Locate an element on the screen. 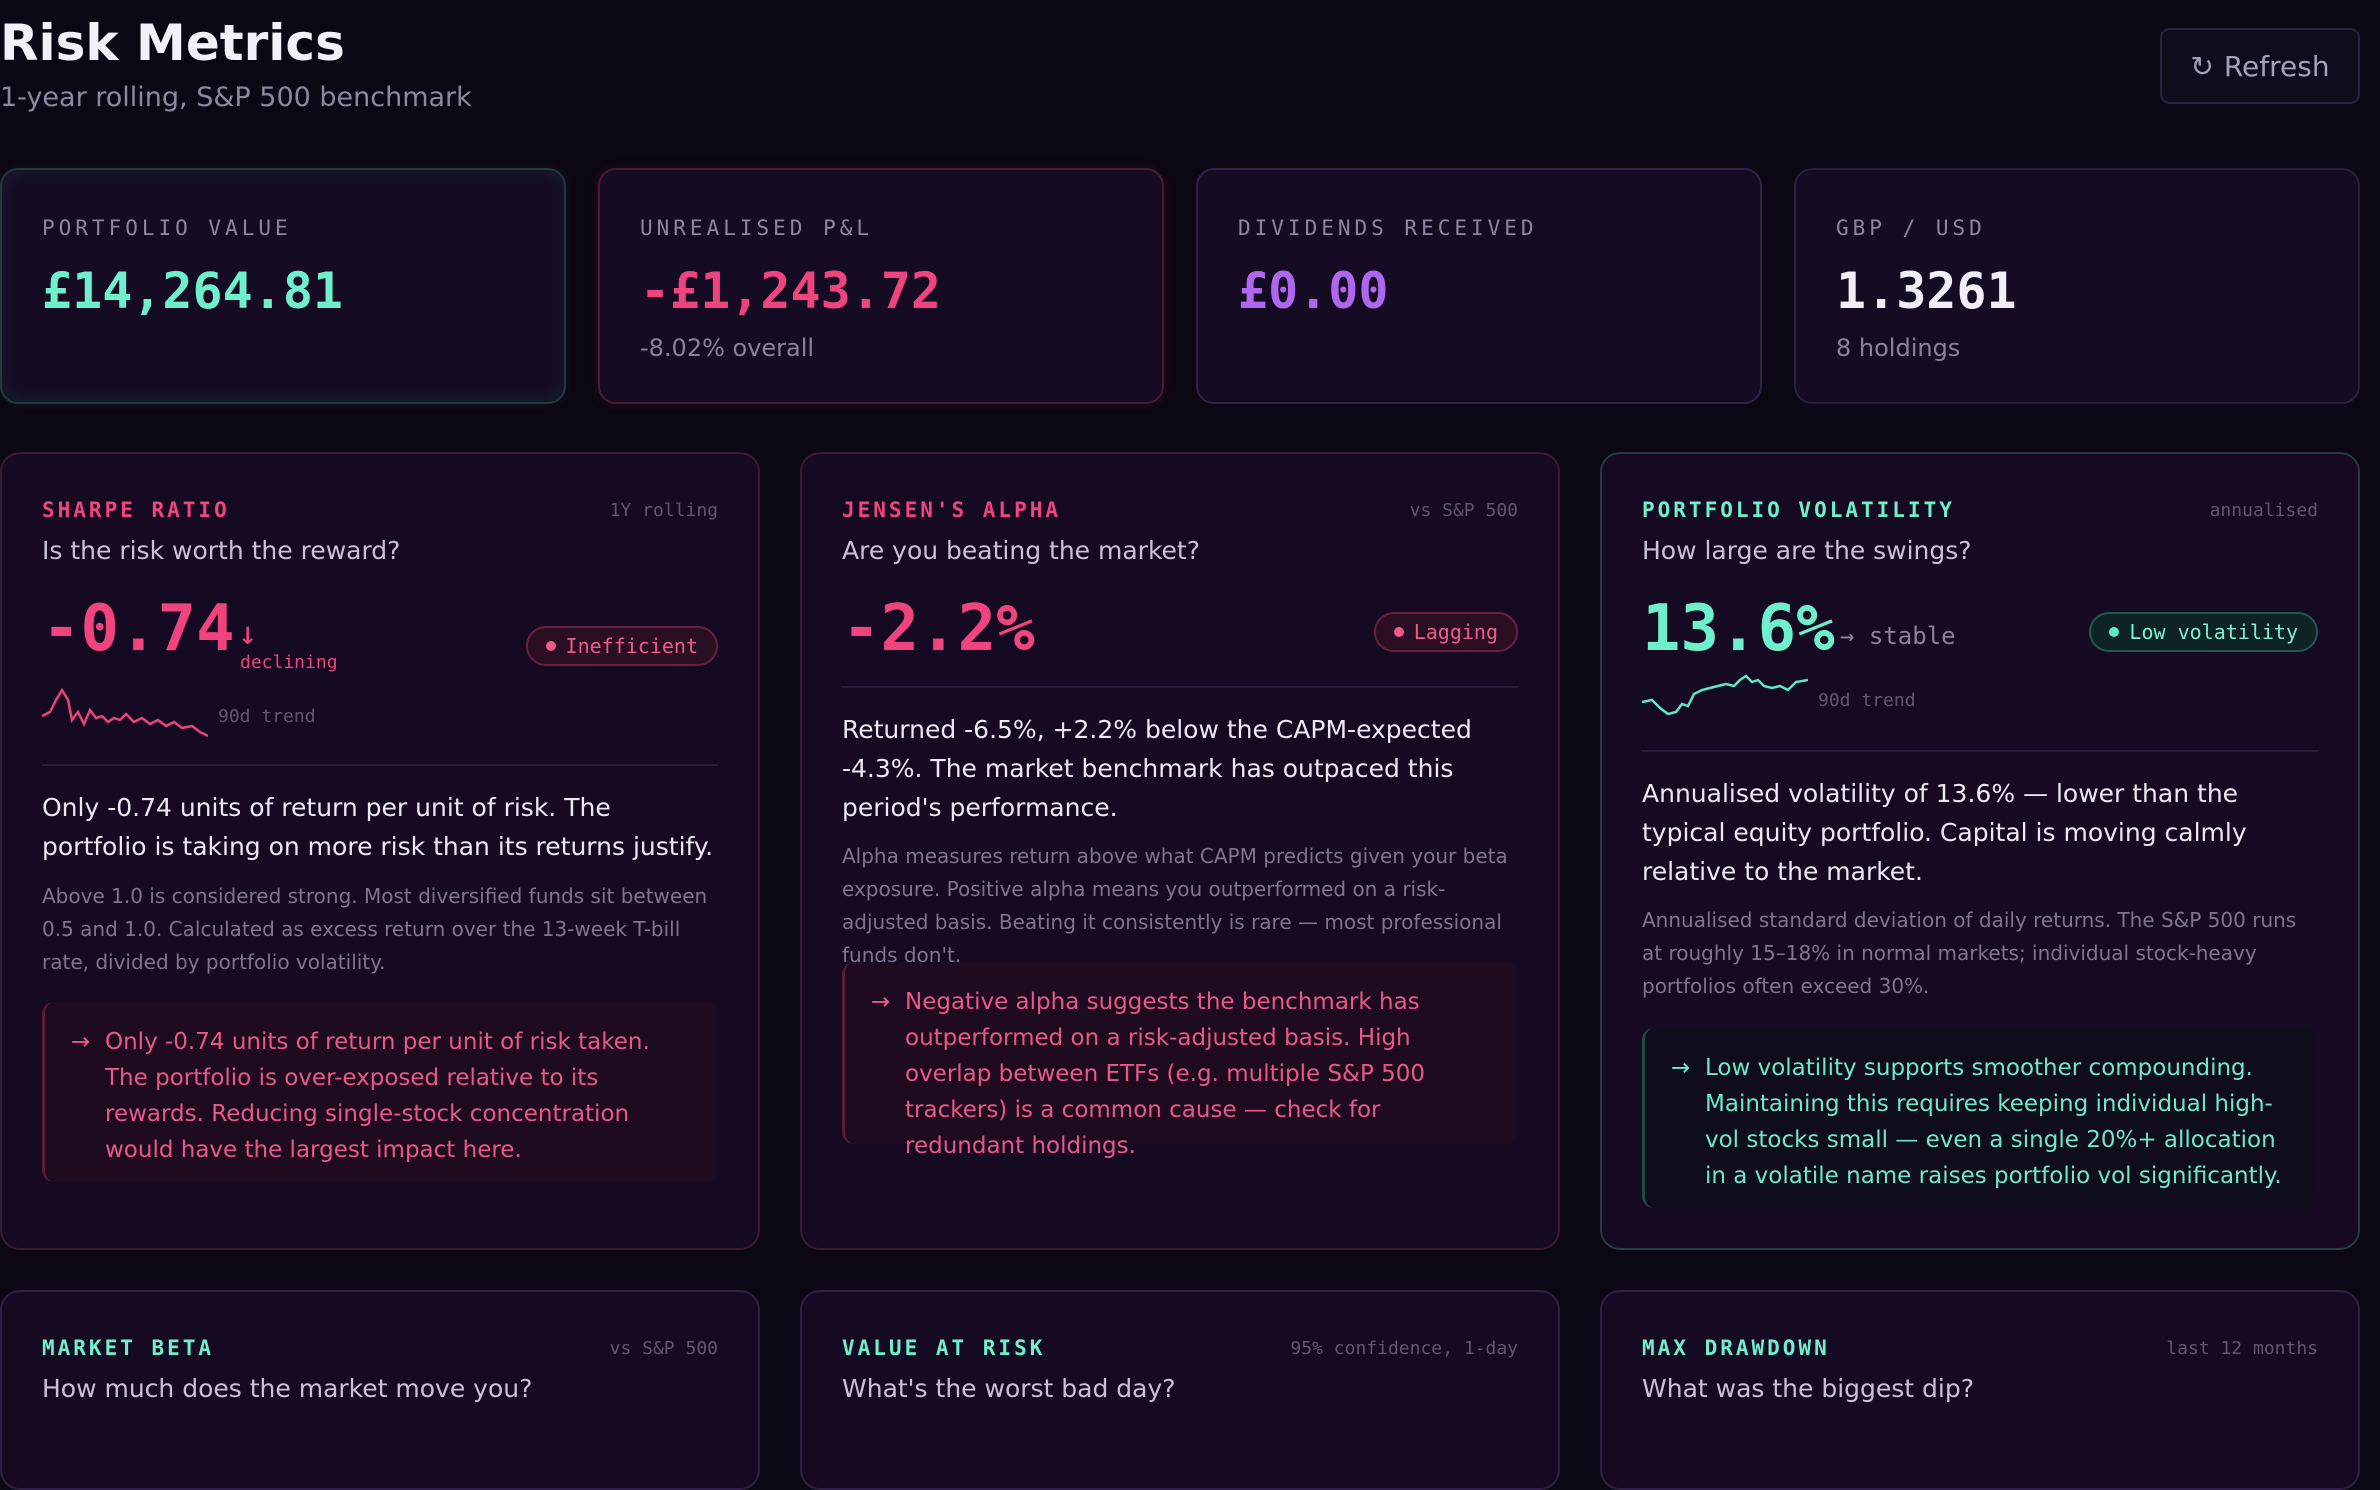  badge-label: Lagging is located at coordinates (1455, 632).